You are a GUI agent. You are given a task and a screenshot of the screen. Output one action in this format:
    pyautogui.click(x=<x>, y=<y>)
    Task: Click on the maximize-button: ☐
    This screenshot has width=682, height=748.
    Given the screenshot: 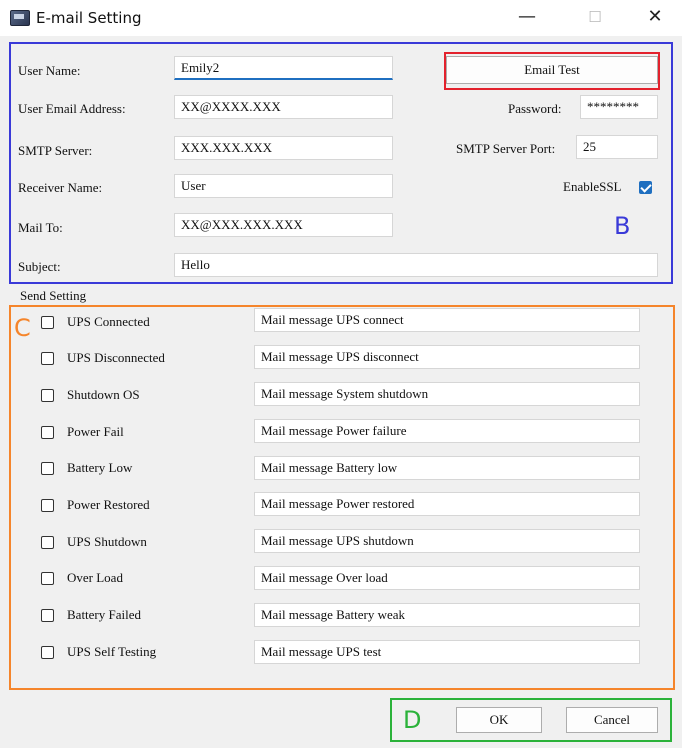 What is the action you would take?
    pyautogui.click(x=595, y=17)
    